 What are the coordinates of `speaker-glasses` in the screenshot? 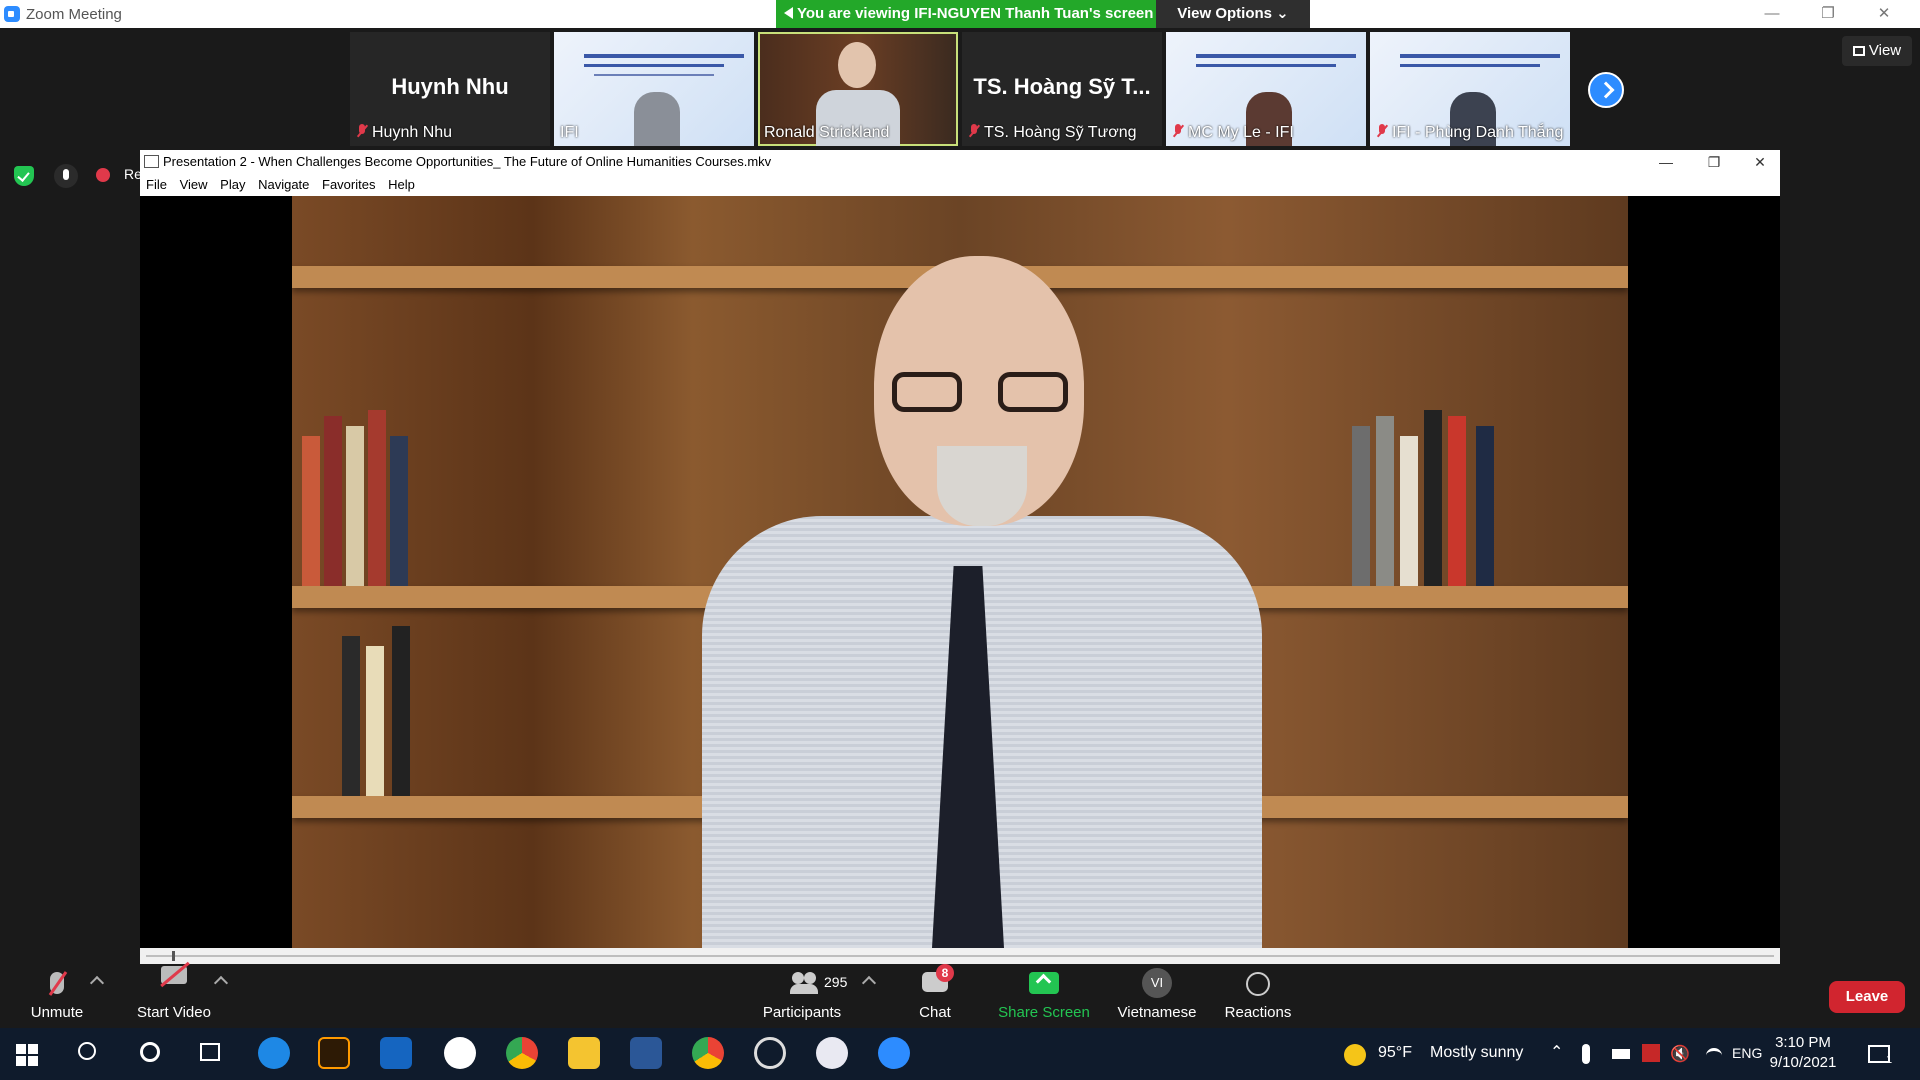 It's located at (980, 393).